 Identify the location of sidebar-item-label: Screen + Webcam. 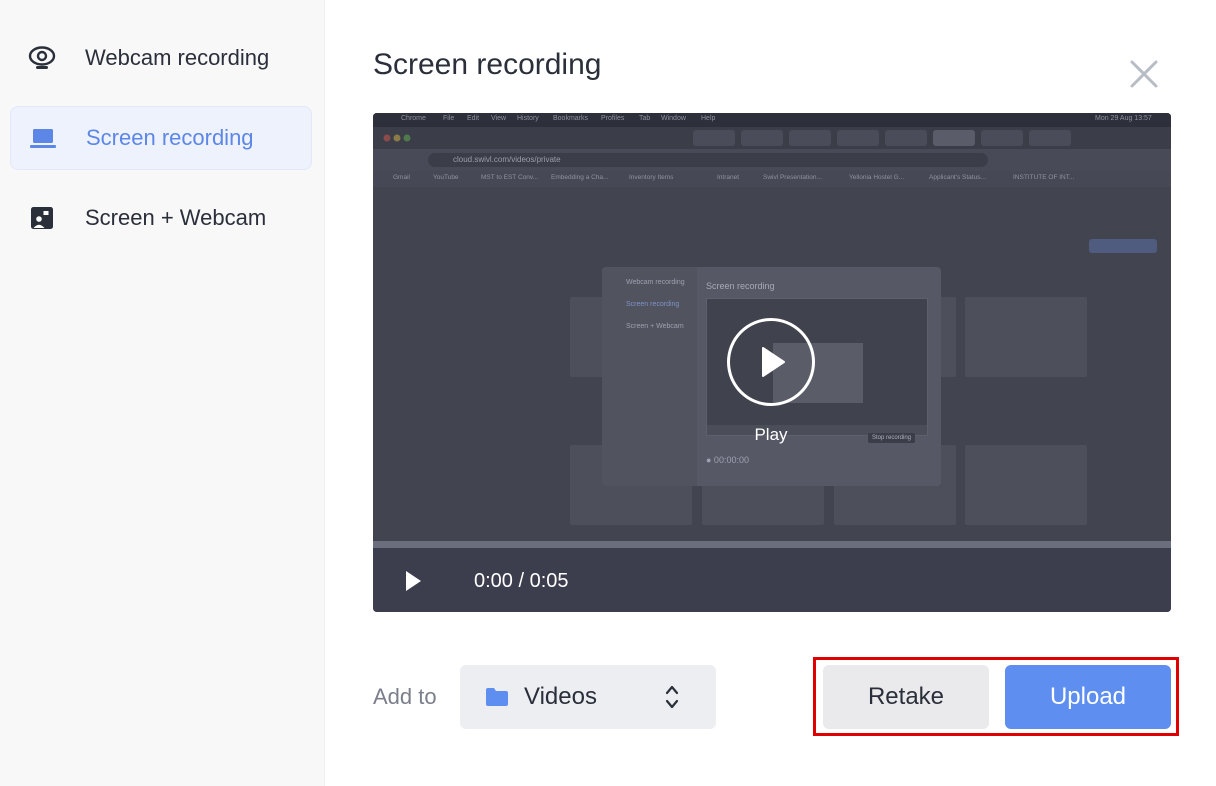
(176, 217).